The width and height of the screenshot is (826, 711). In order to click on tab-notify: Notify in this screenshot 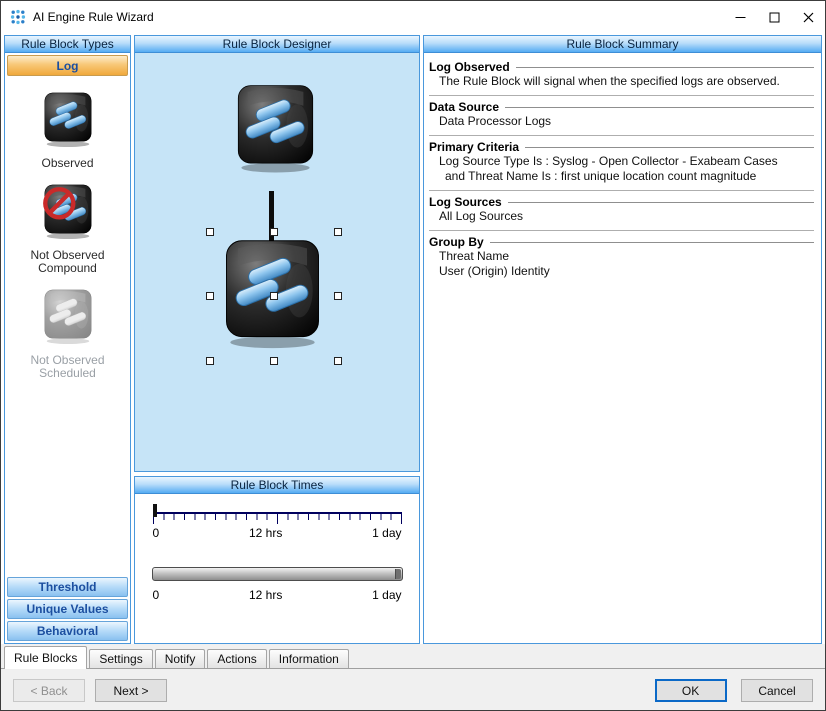, I will do `click(180, 658)`.